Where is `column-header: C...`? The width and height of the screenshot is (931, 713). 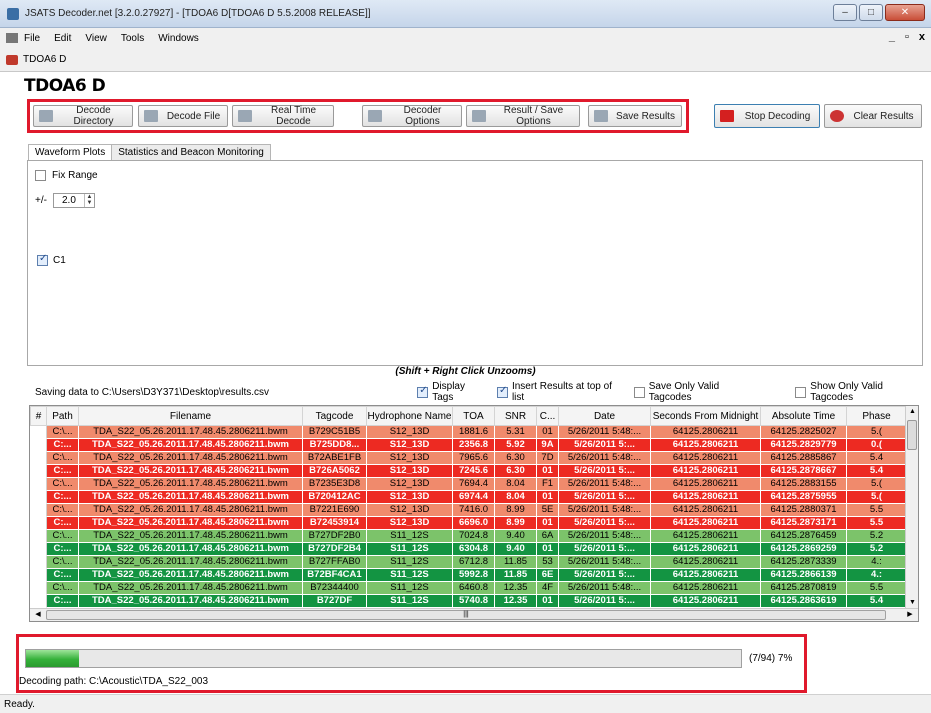 column-header: C... is located at coordinates (547, 416).